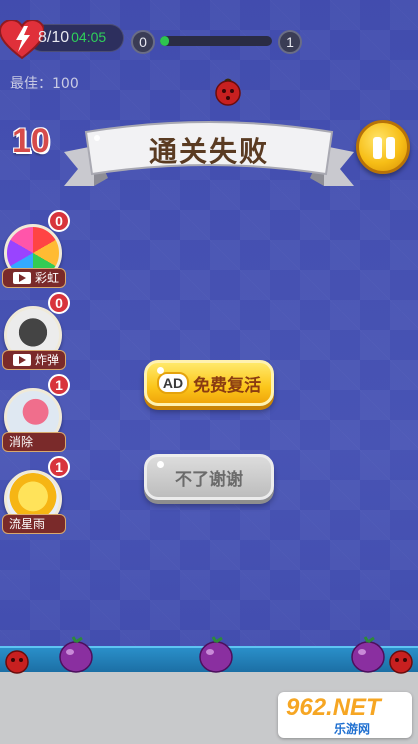 The height and width of the screenshot is (744, 418). What do you see at coordinates (290, 42) in the screenshot?
I see `level-end-marker: 1` at bounding box center [290, 42].